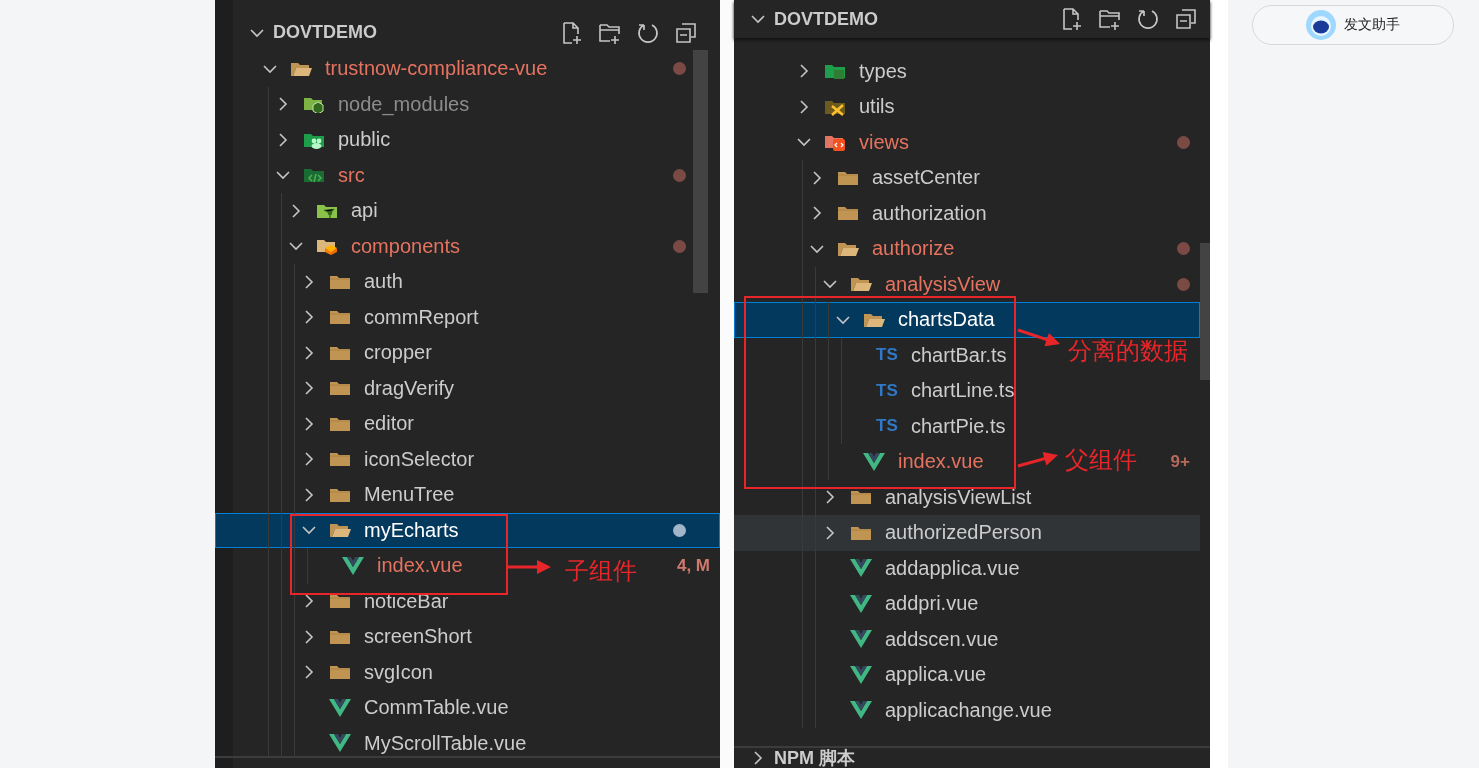  Describe the element at coordinates (467, 424) in the screenshot. I see `tree-item: editor` at that location.